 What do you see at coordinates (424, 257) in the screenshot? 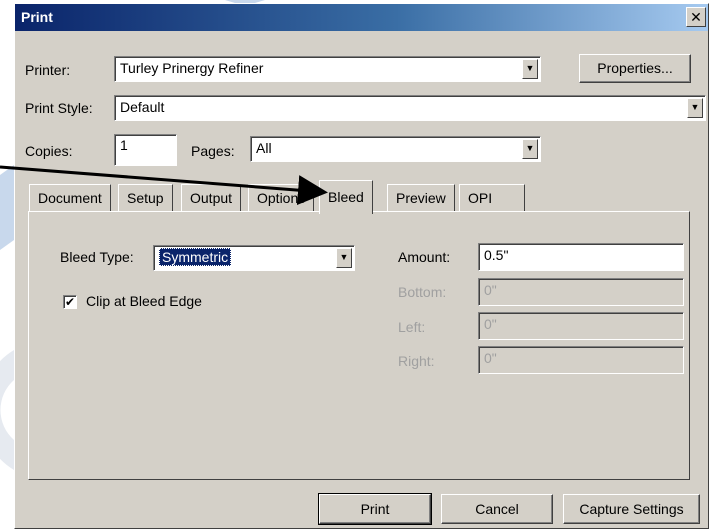
I see `amount-label: Amount:` at bounding box center [424, 257].